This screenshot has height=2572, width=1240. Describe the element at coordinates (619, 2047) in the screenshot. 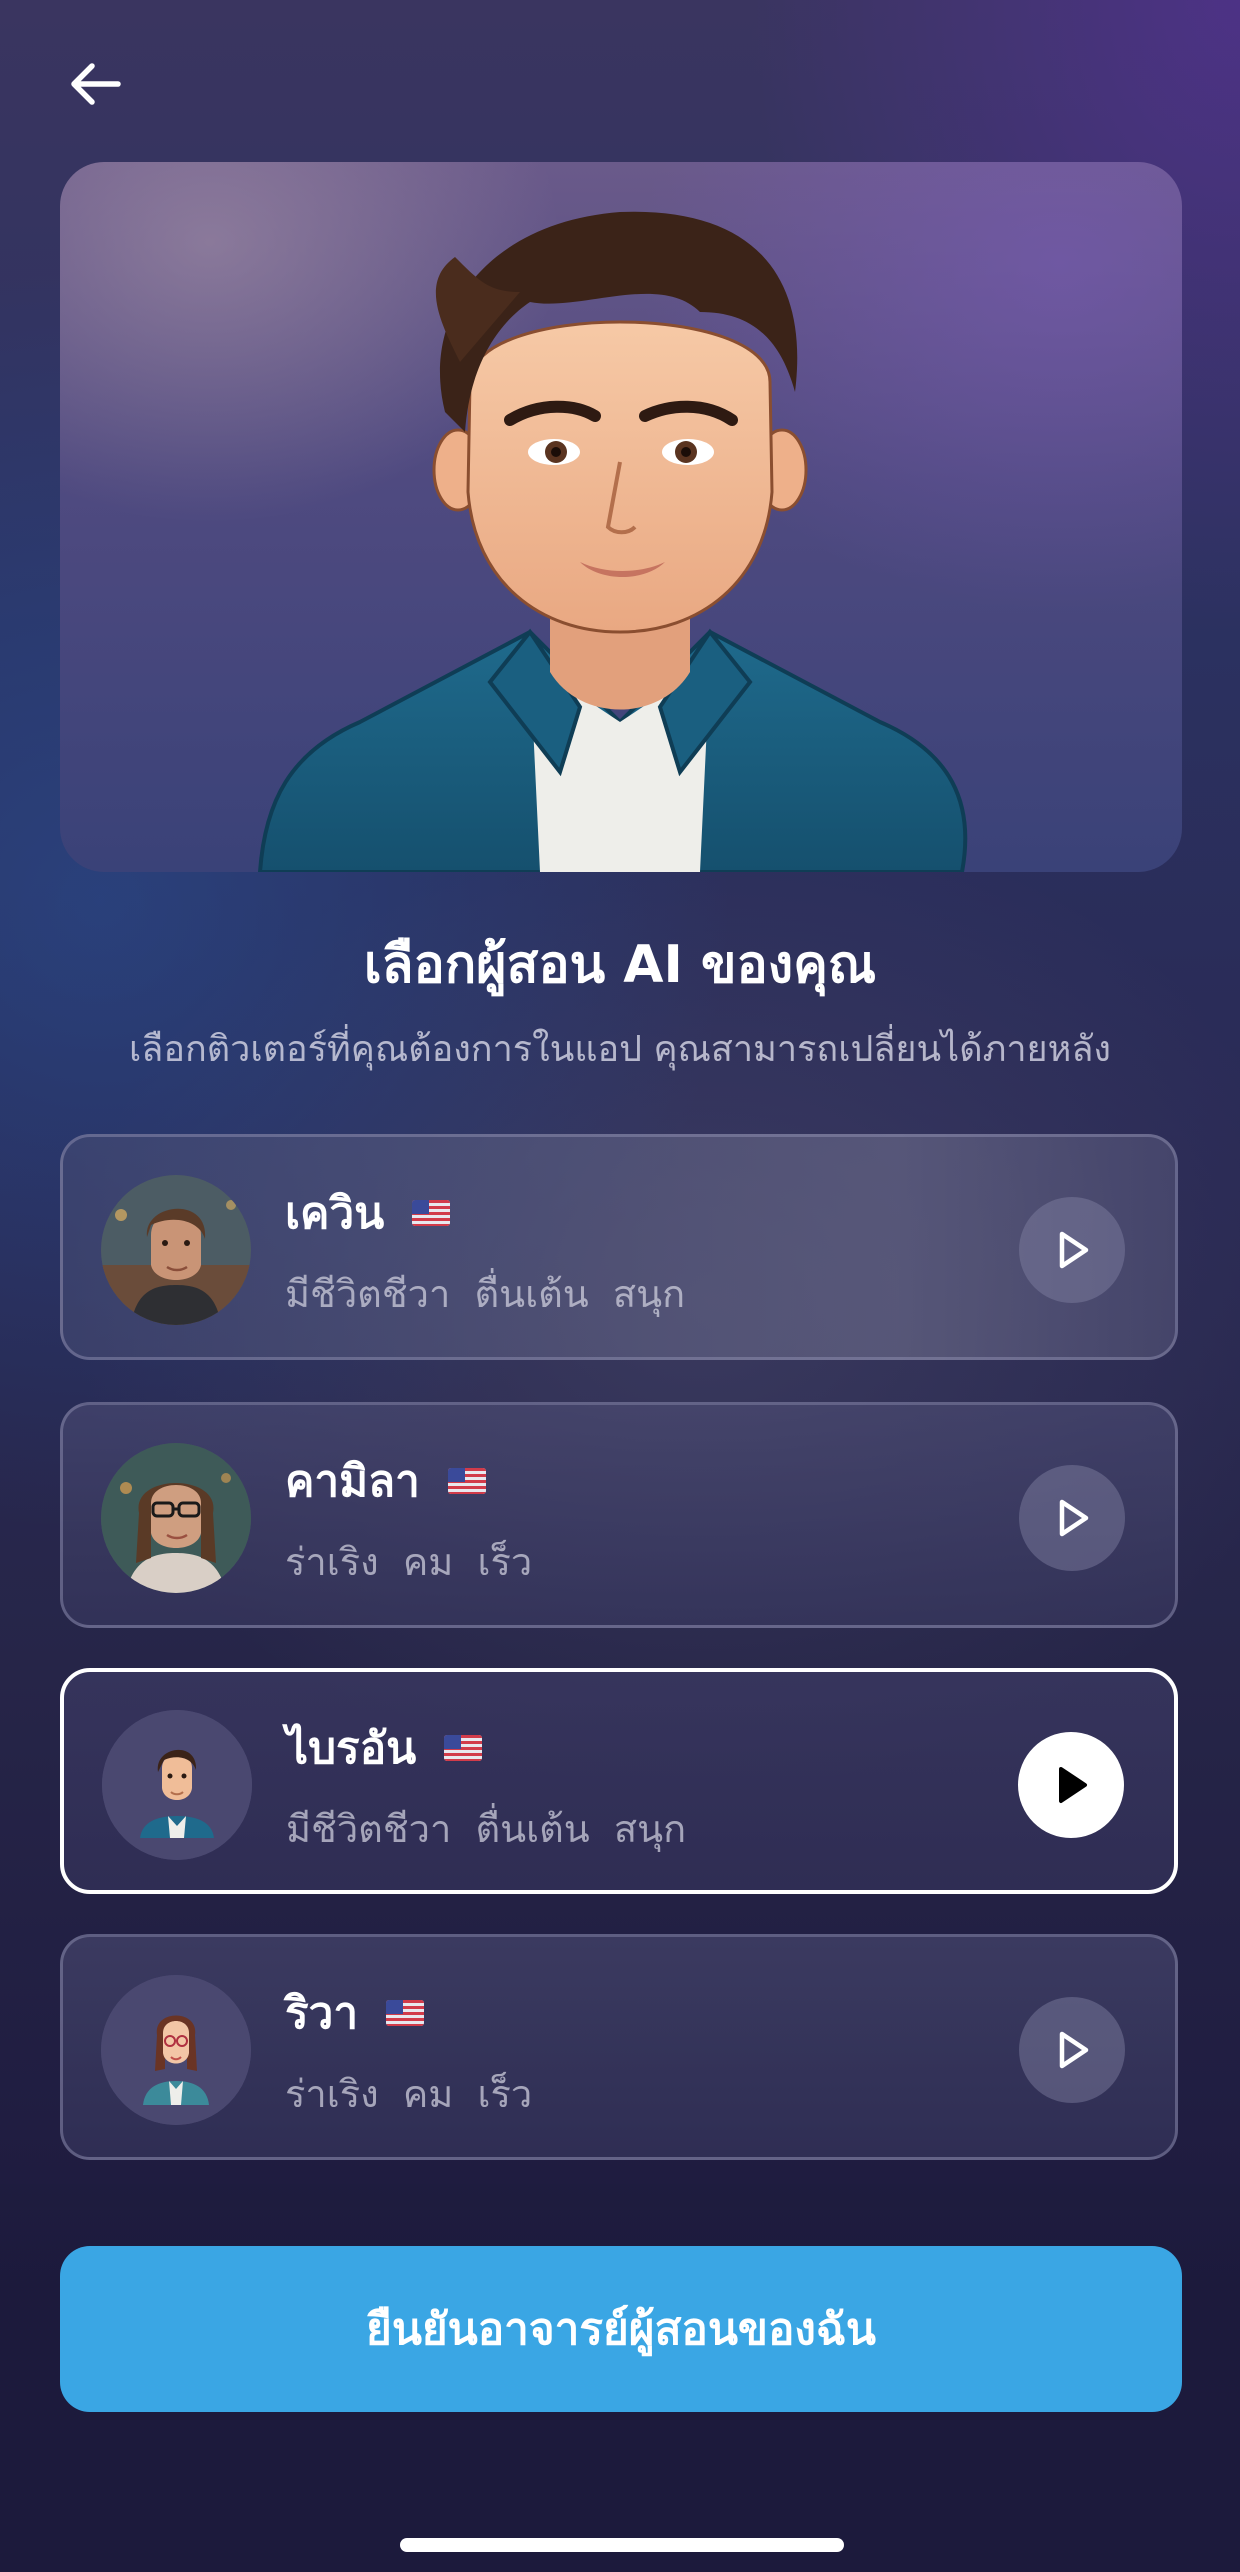

I see `tutor-option-riva: ริวา ร่าเริง คม เร็ว` at that location.